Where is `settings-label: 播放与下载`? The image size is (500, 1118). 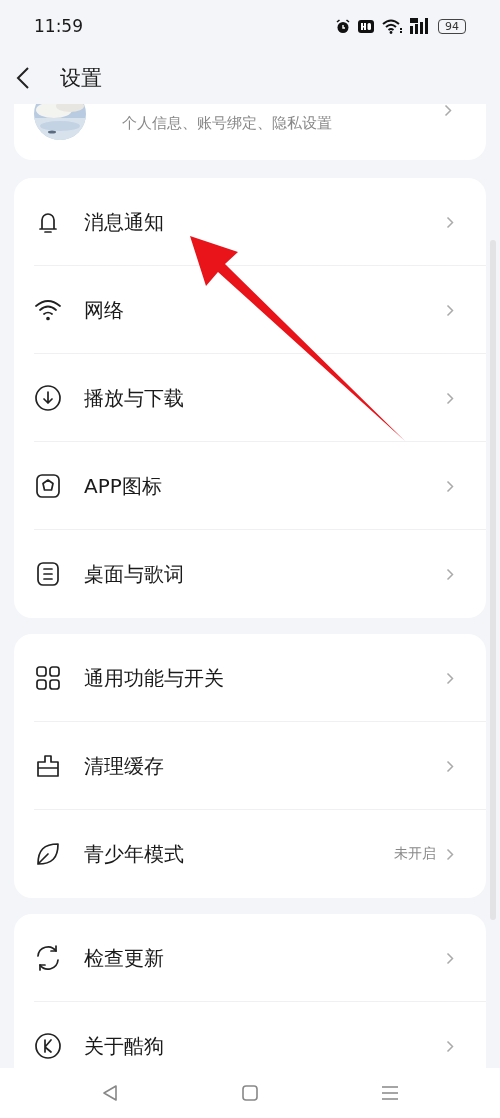
settings-label: 播放与下载 is located at coordinates (134, 398).